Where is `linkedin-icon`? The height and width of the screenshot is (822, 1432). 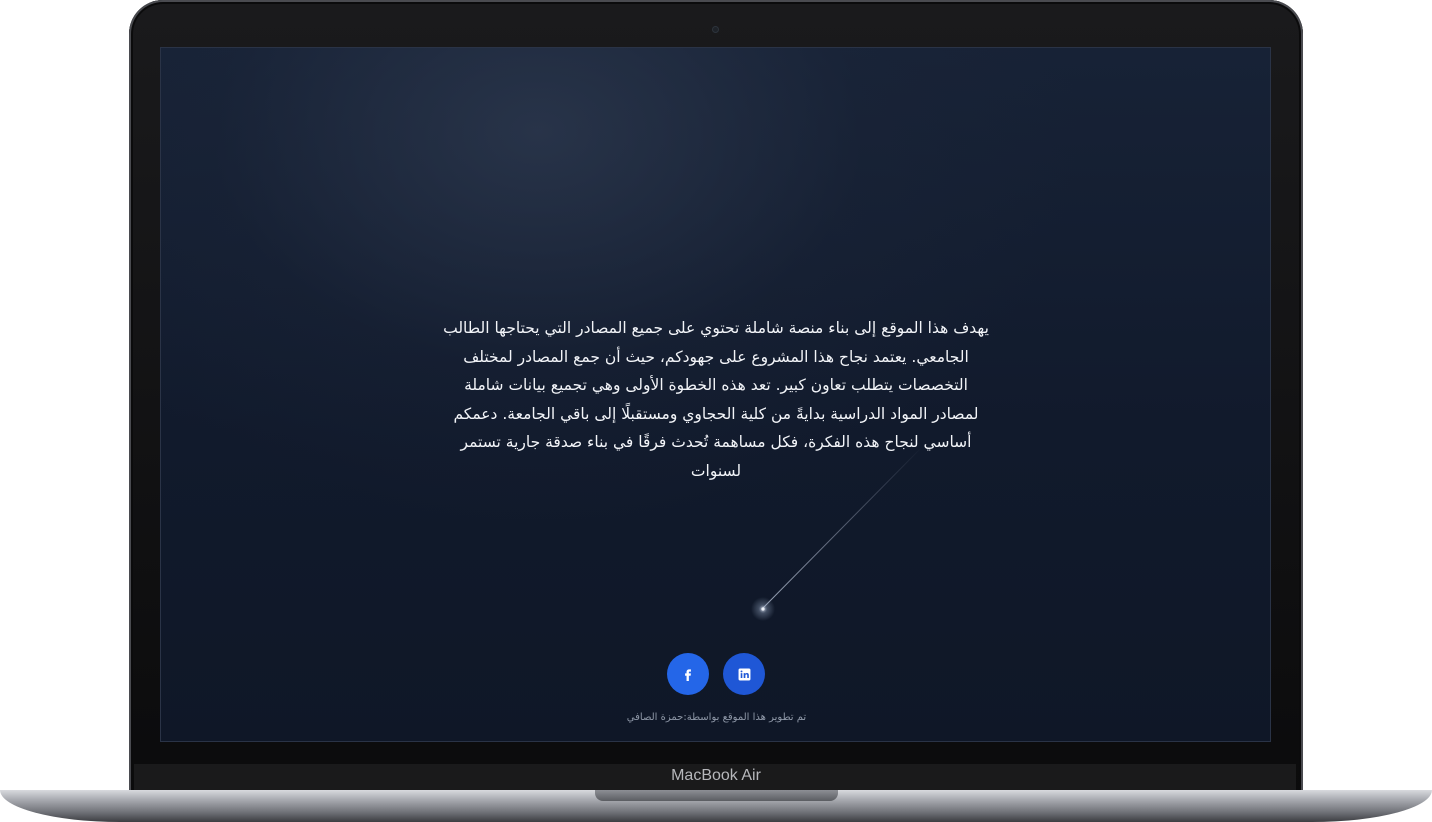 linkedin-icon is located at coordinates (744, 674).